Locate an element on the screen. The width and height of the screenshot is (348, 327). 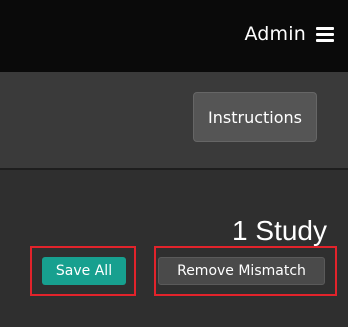
remove-mismatch-button: Remove Mismatch is located at coordinates (241, 271).